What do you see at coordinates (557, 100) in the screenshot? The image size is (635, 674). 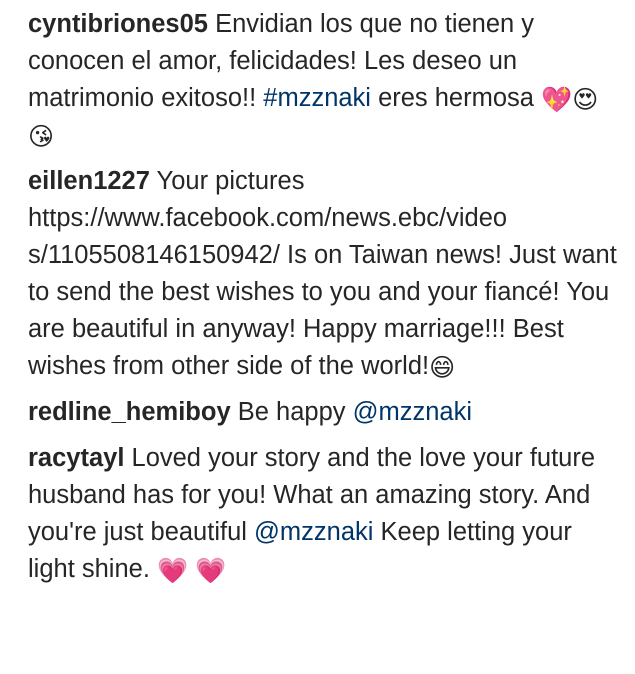 I see `sparkling-heart-emoji-icon: 💖` at bounding box center [557, 100].